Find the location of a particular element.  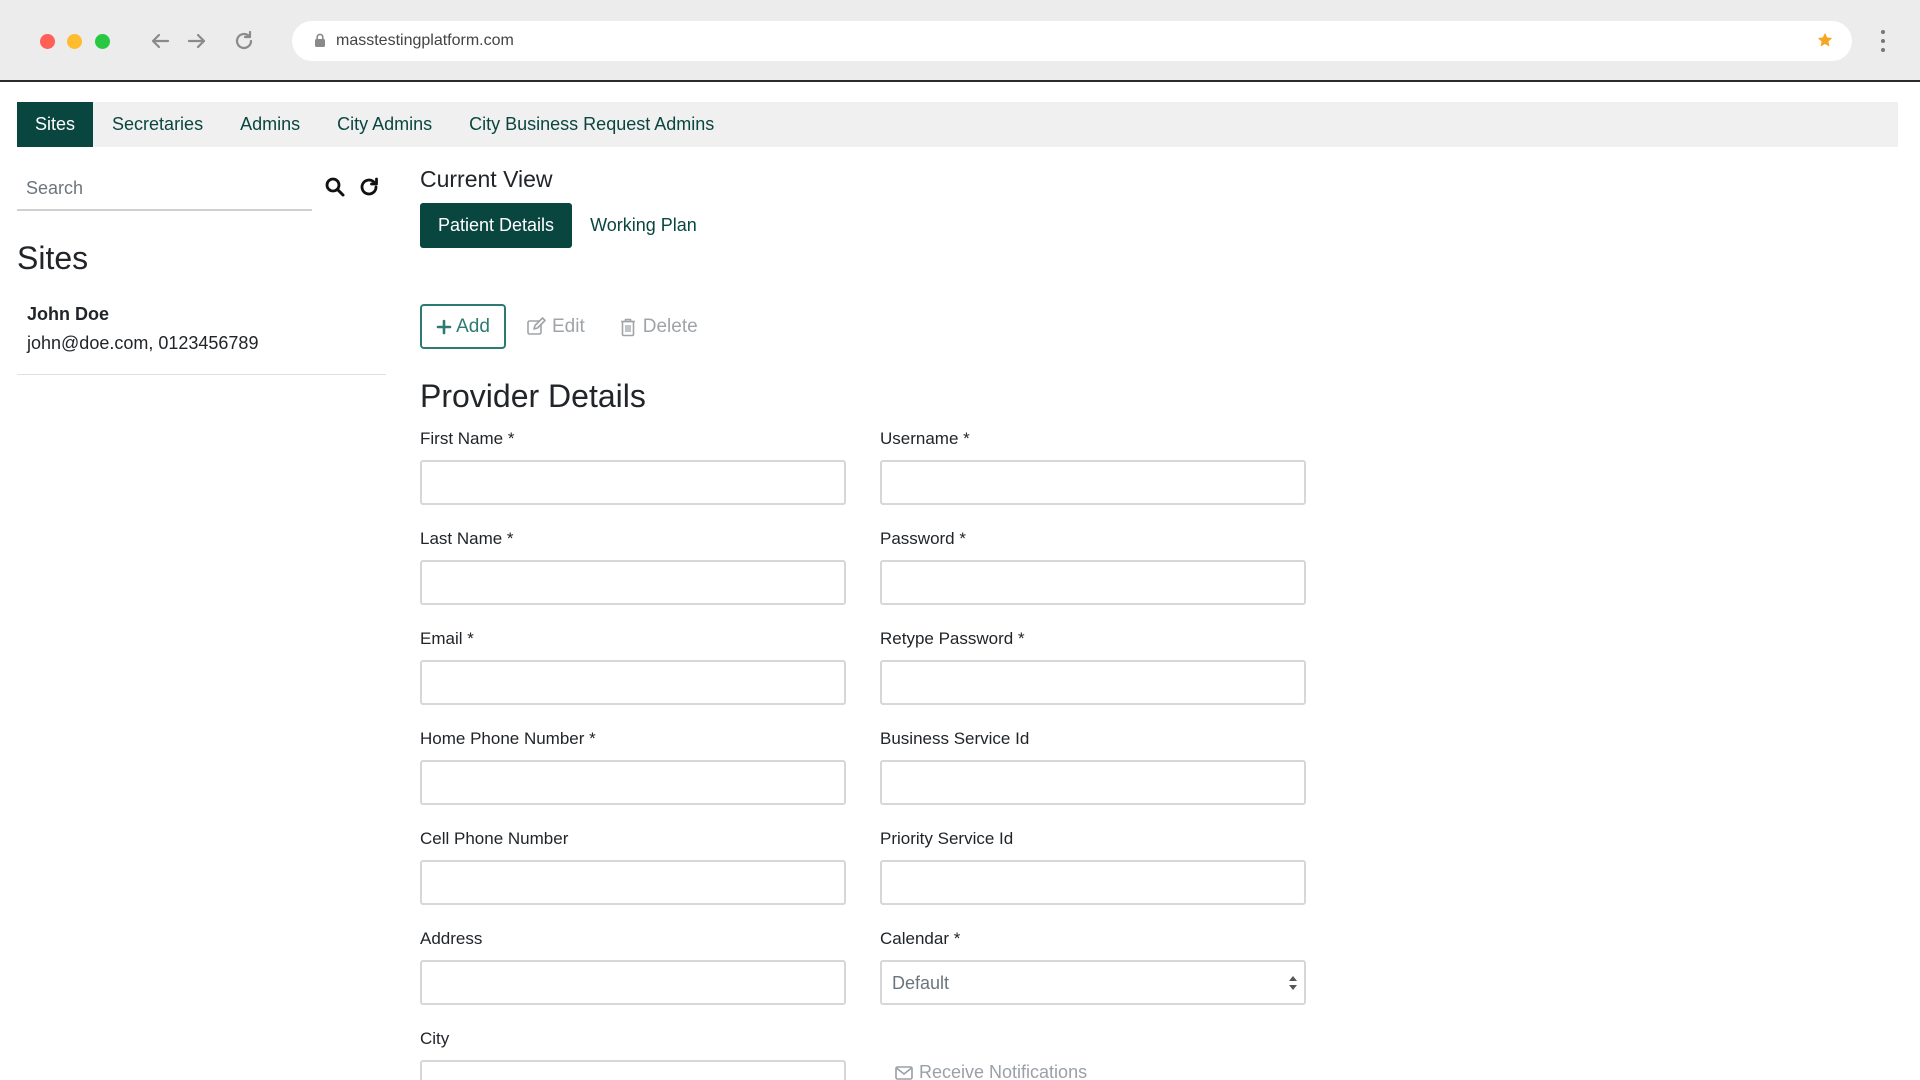

refresh-icon is located at coordinates (370, 188).